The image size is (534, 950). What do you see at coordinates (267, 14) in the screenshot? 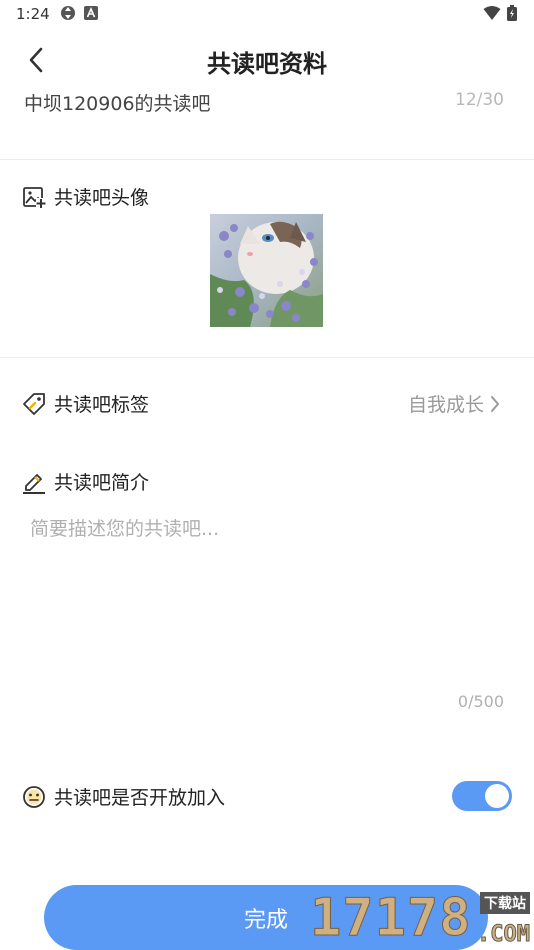
I see `status-bar: 1:24` at bounding box center [267, 14].